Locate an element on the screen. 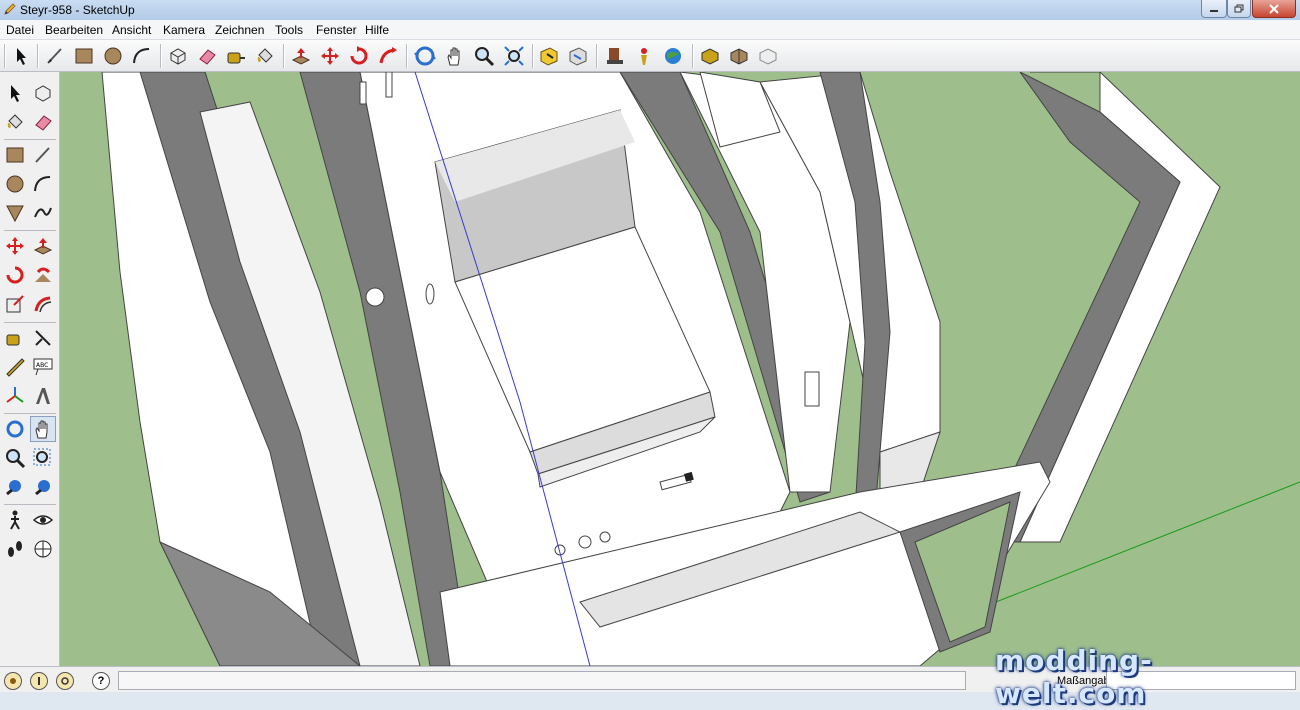 This screenshot has height=710, width=1300. svg-text: ABC is located at coordinates (42, 365).